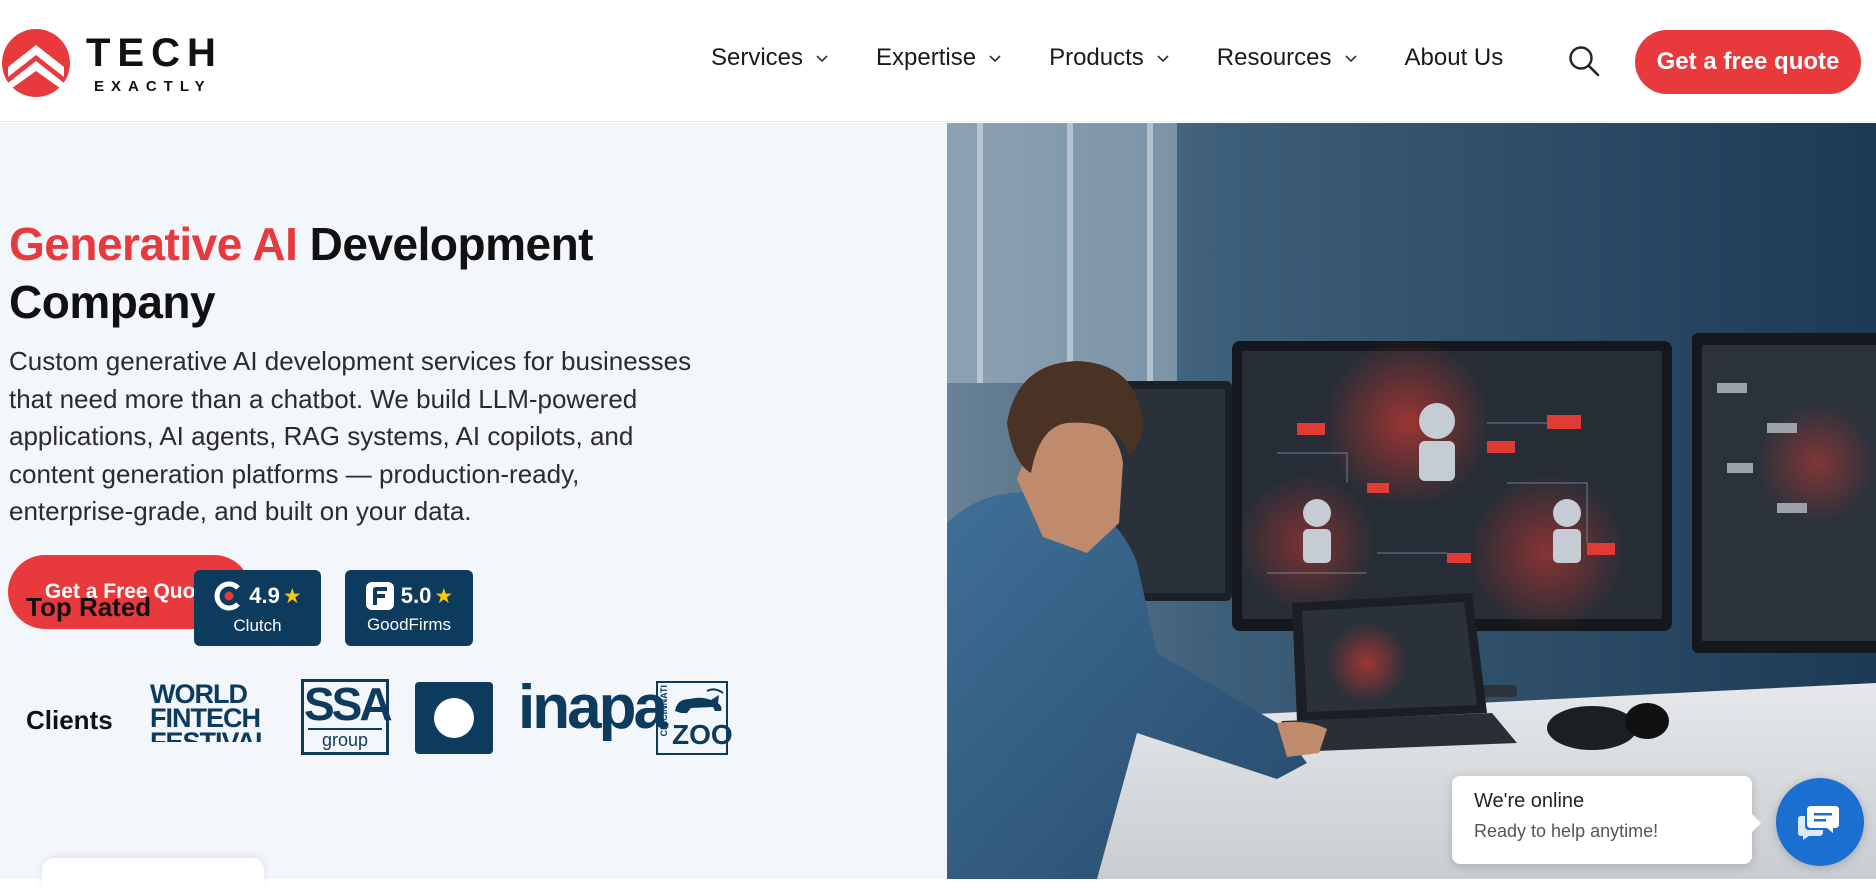 The width and height of the screenshot is (1876, 888). I want to click on logo-text: FINTECH, so click(205, 718).